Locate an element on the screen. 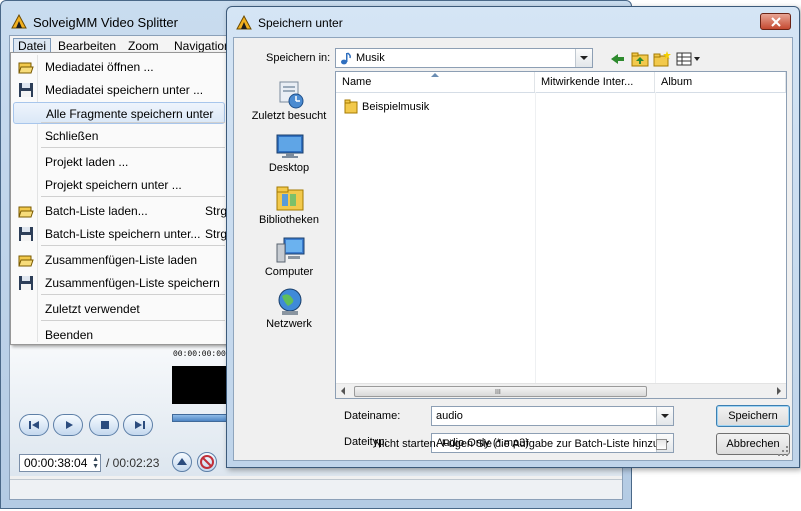  column-label: Album is located at coordinates (677, 82).